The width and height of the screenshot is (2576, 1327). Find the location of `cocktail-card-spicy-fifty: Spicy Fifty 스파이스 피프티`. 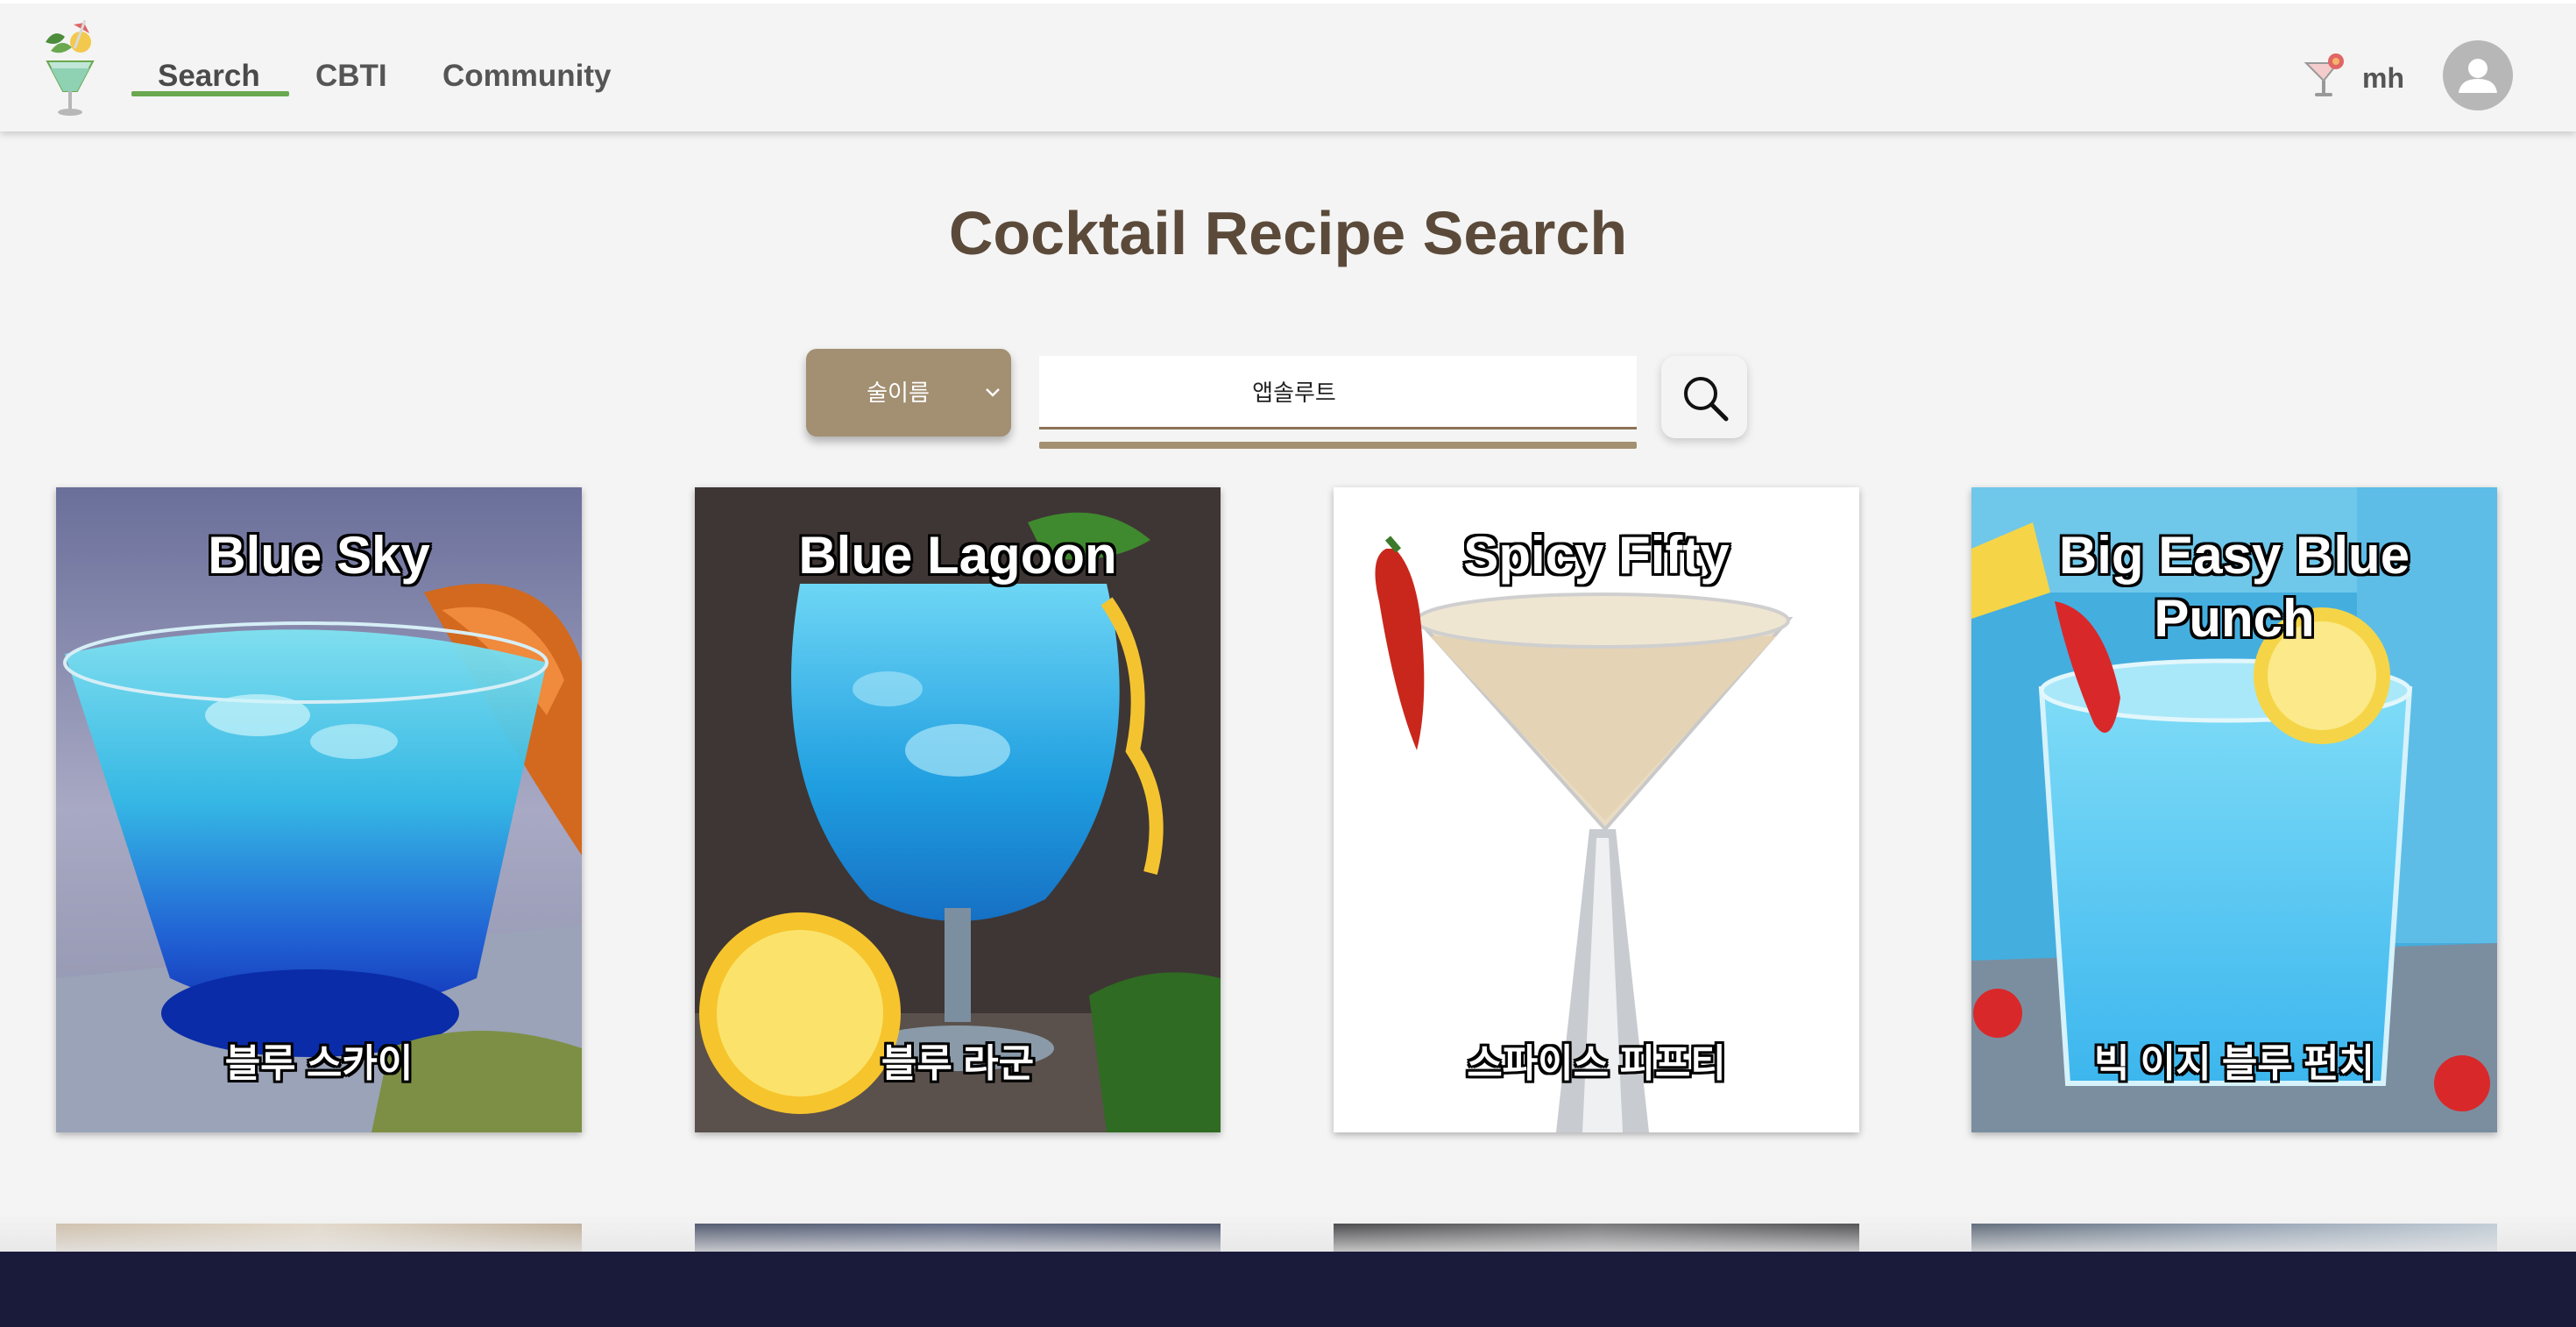

cocktail-card-spicy-fifty: Spicy Fifty 스파이스 피프티 is located at coordinates (1596, 809).